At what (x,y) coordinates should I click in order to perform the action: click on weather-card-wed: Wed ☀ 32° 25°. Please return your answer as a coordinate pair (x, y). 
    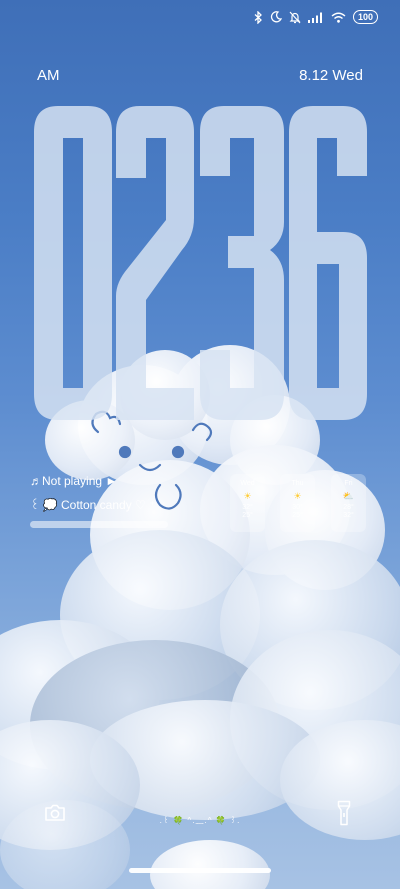
    Looking at the image, I should click on (247, 503).